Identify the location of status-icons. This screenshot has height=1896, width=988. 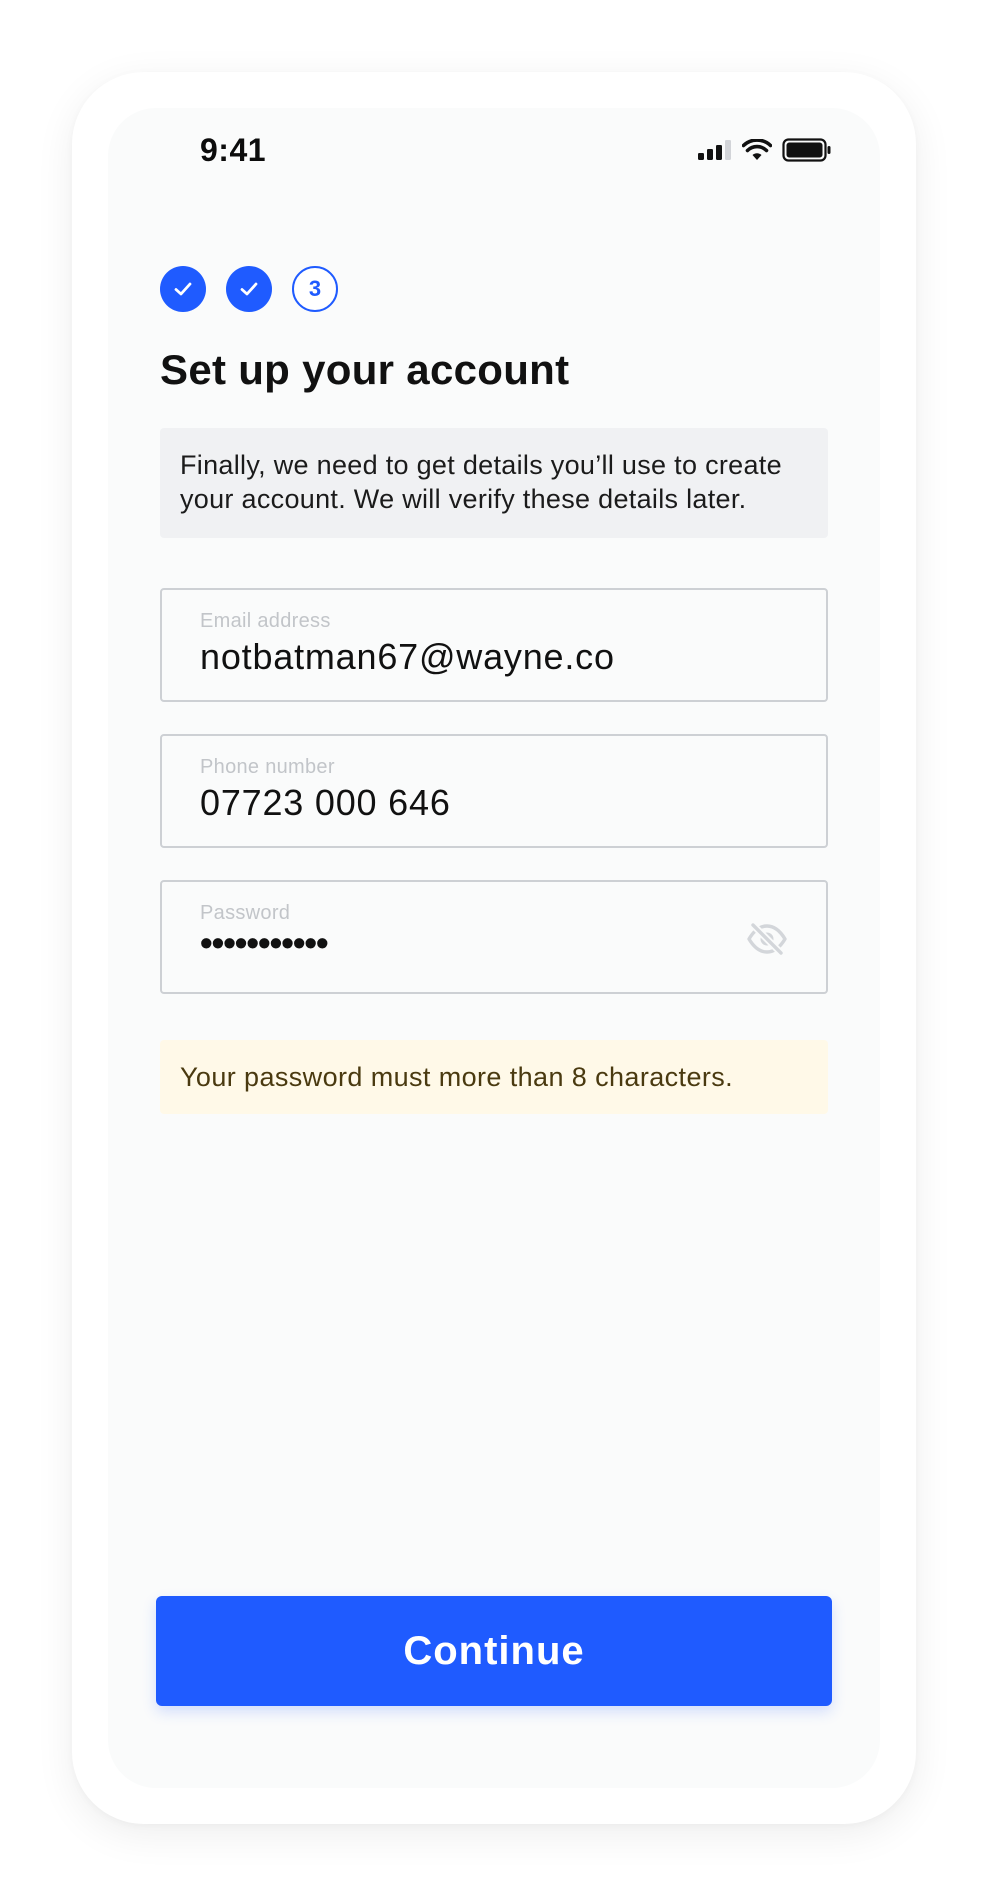
(765, 150).